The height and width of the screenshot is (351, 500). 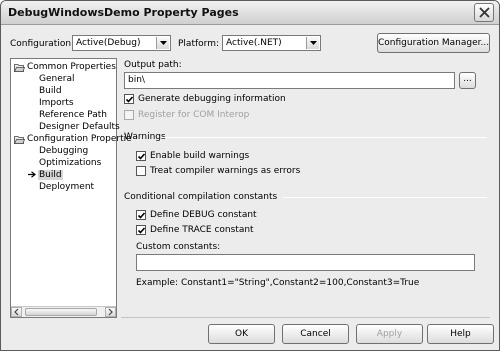 What do you see at coordinates (254, 43) in the screenshot?
I see `platform-value: Active(.NET)` at bounding box center [254, 43].